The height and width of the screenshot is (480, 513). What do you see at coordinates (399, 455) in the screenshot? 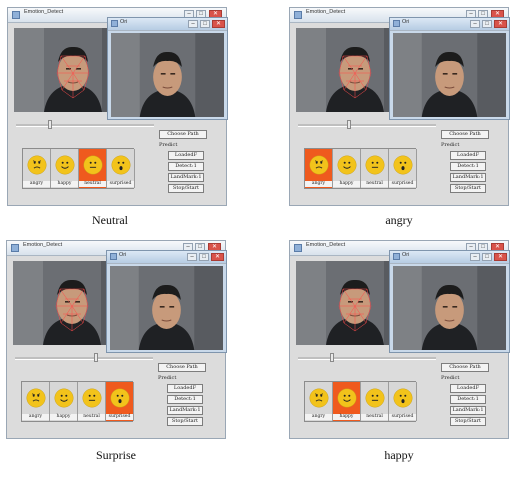
I see `caption-happy: happy` at bounding box center [399, 455].